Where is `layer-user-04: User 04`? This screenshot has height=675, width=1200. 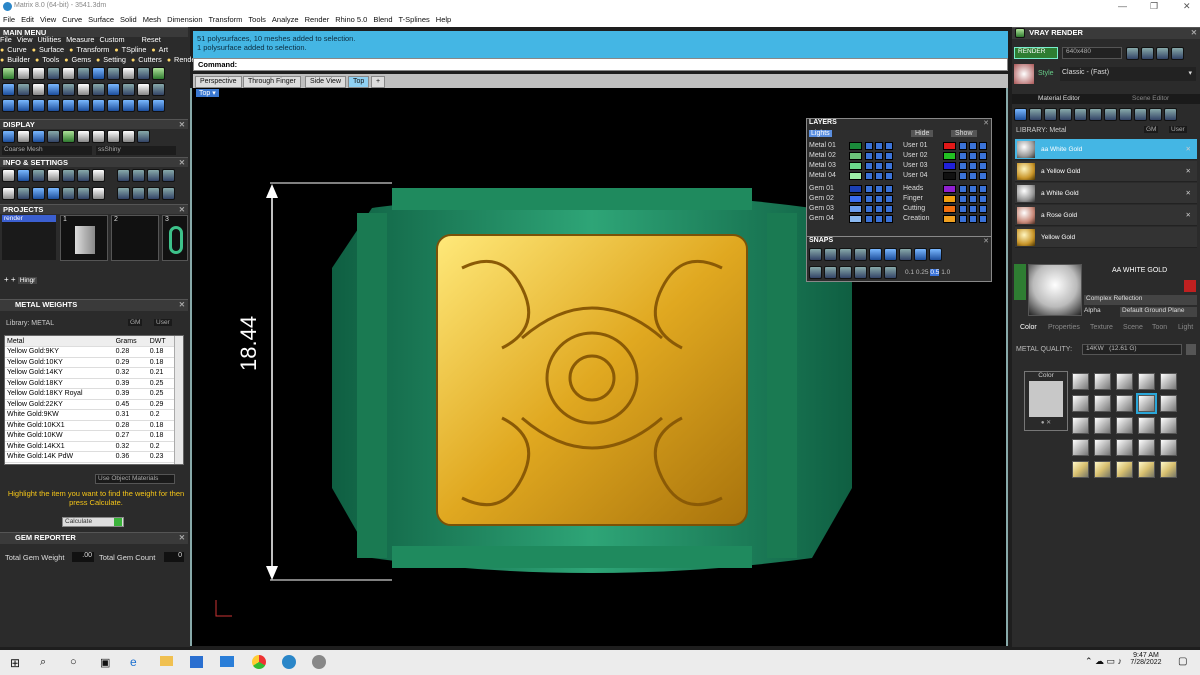
layer-user-04: User 04 is located at coordinates (915, 175).